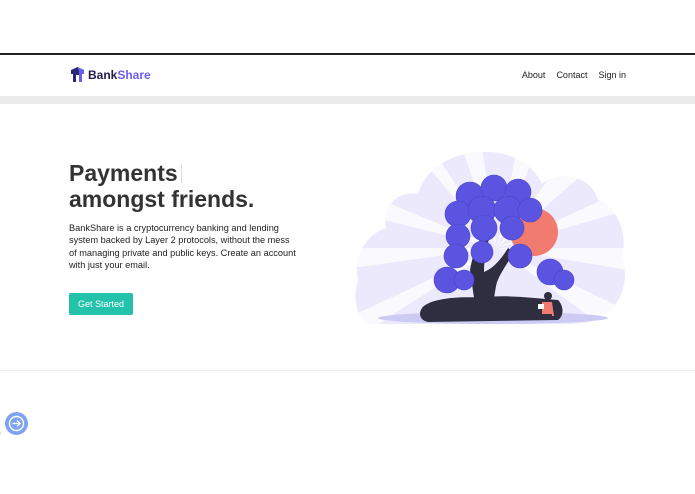 Image resolution: width=695 pixels, height=494 pixels. Describe the element at coordinates (181, 174) in the screenshot. I see `typing-caret` at that location.